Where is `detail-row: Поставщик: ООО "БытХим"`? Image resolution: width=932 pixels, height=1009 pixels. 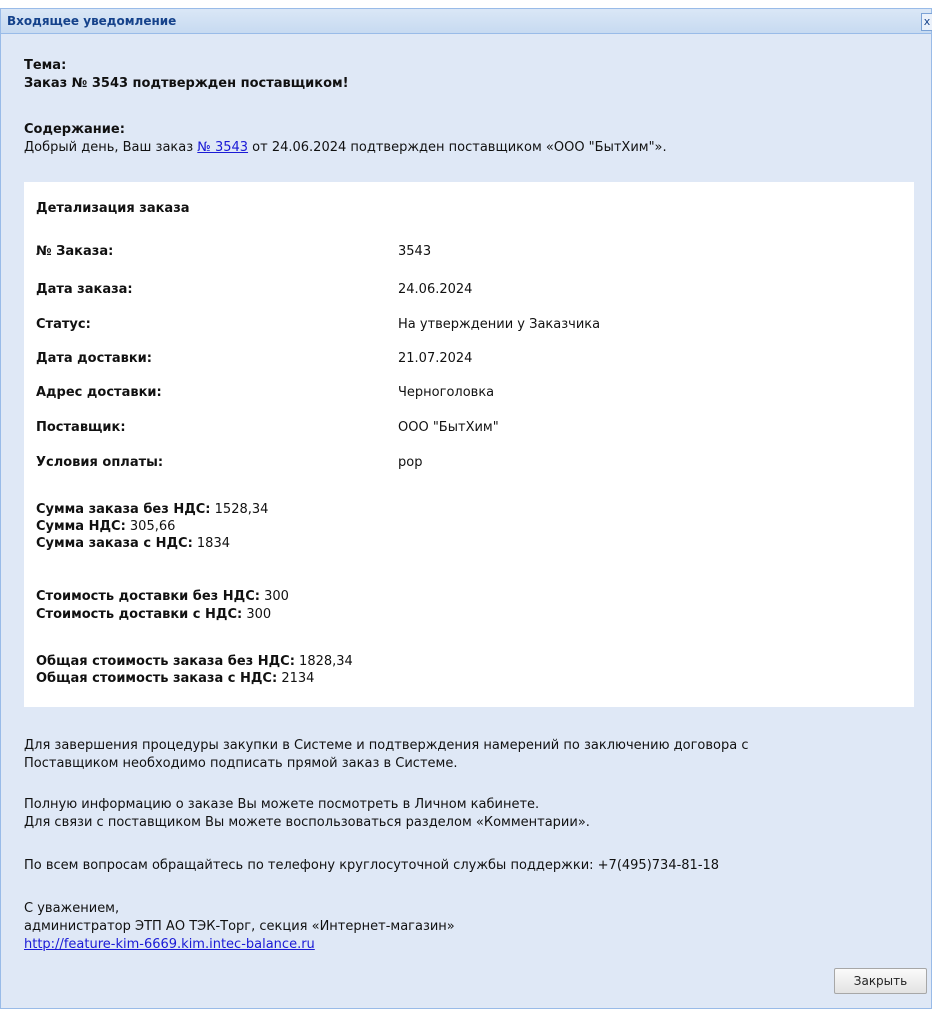
detail-row: Поставщик: ООО "БытХим" is located at coordinates (466, 429).